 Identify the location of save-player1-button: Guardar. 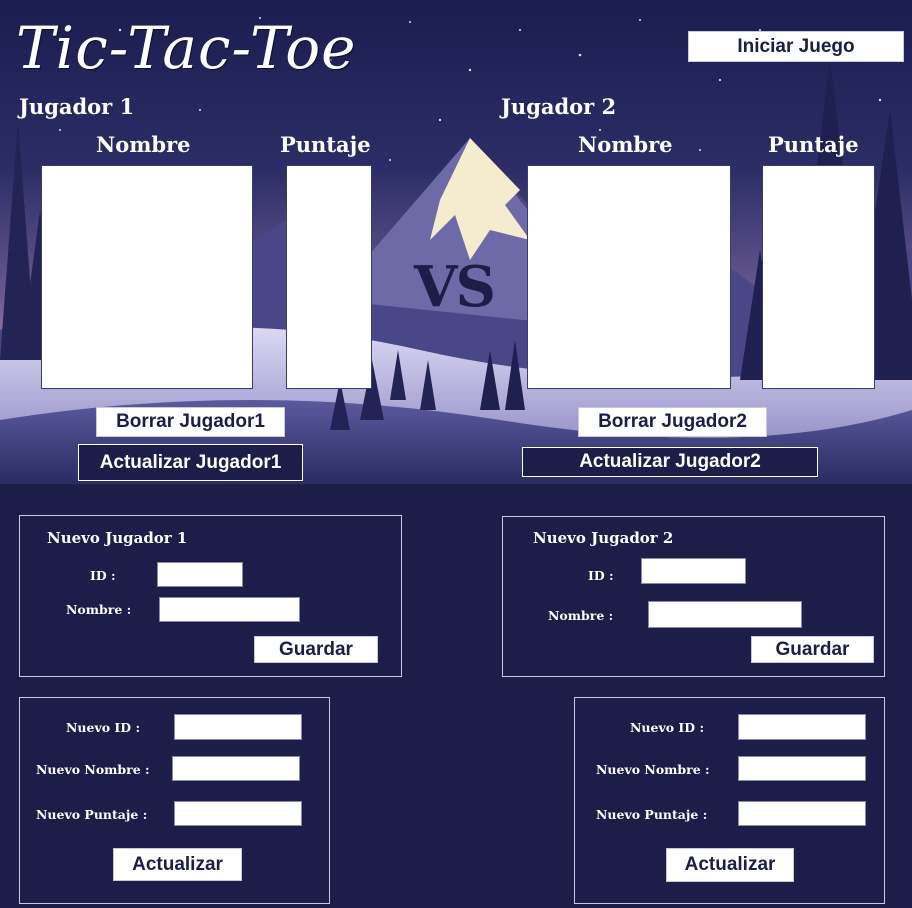
(316, 649).